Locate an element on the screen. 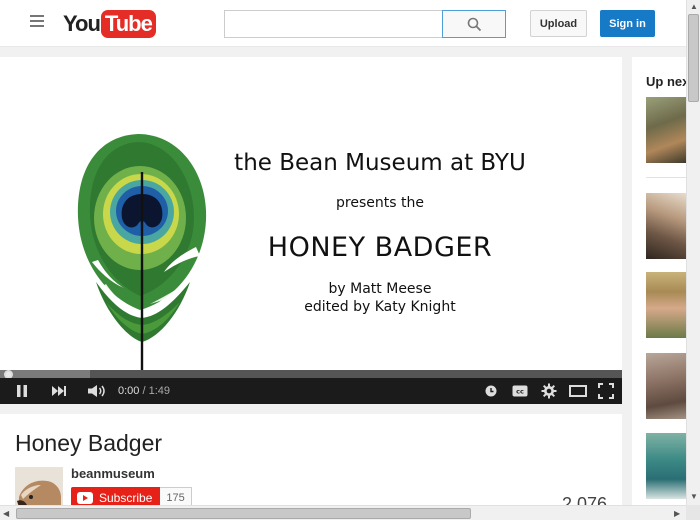  search-icon is located at coordinates (474, 24).